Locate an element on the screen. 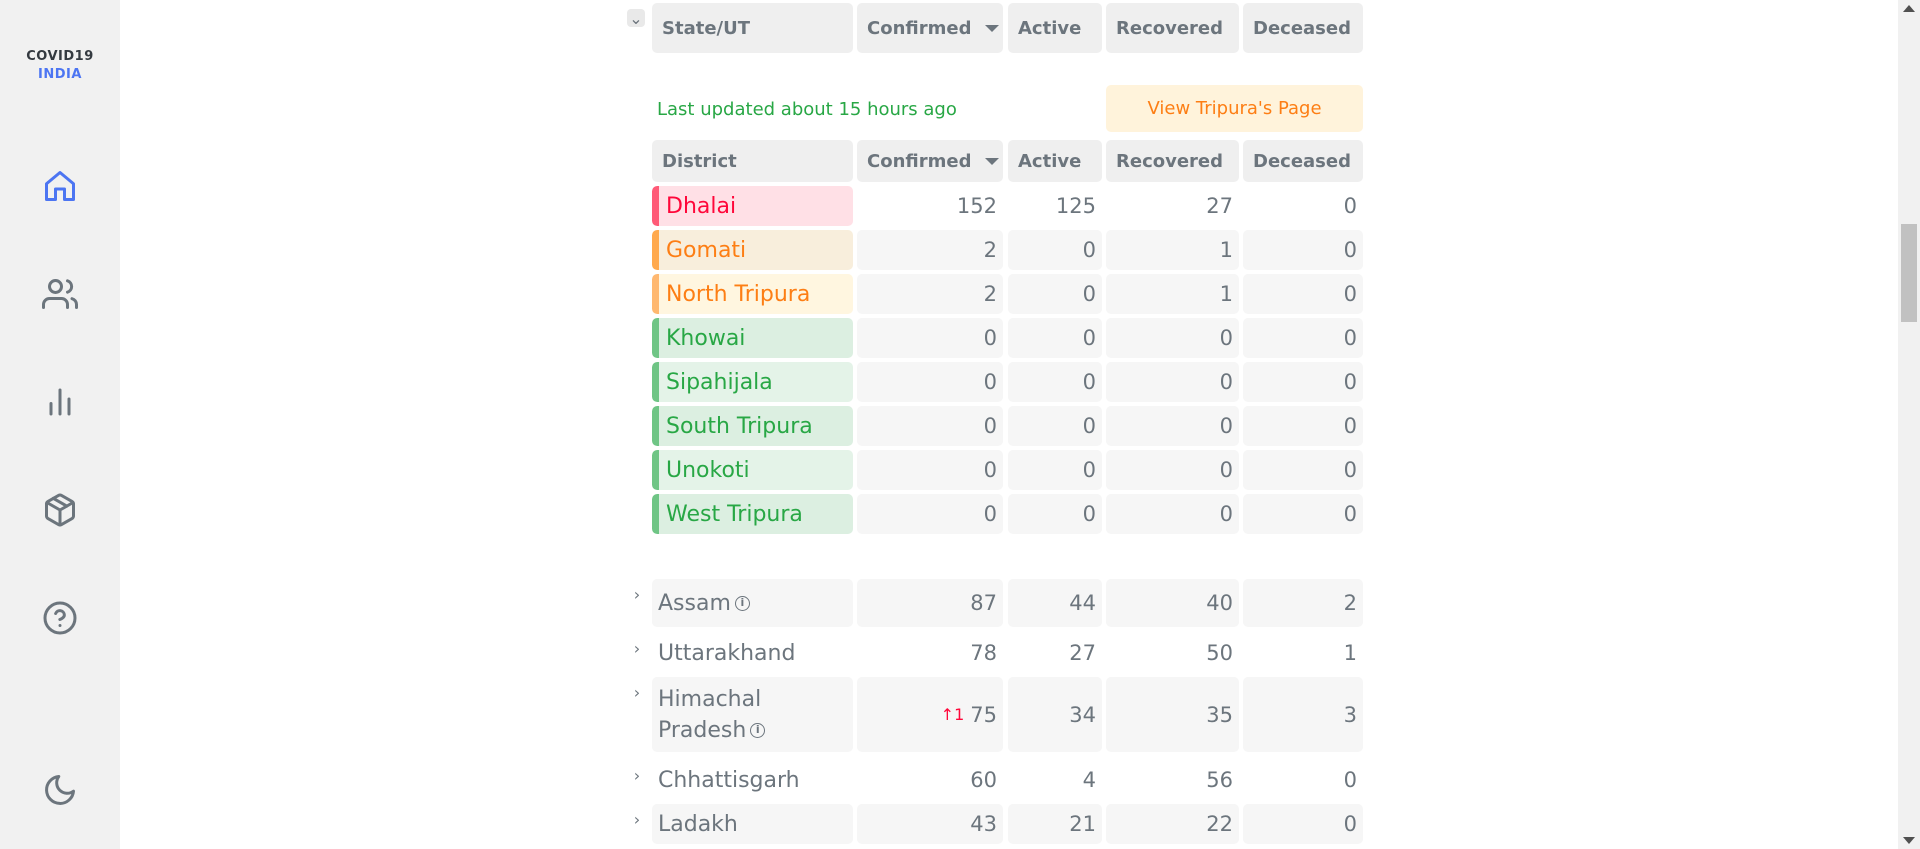 The image size is (1920, 849). state-confirmed-value: 78 is located at coordinates (983, 653).